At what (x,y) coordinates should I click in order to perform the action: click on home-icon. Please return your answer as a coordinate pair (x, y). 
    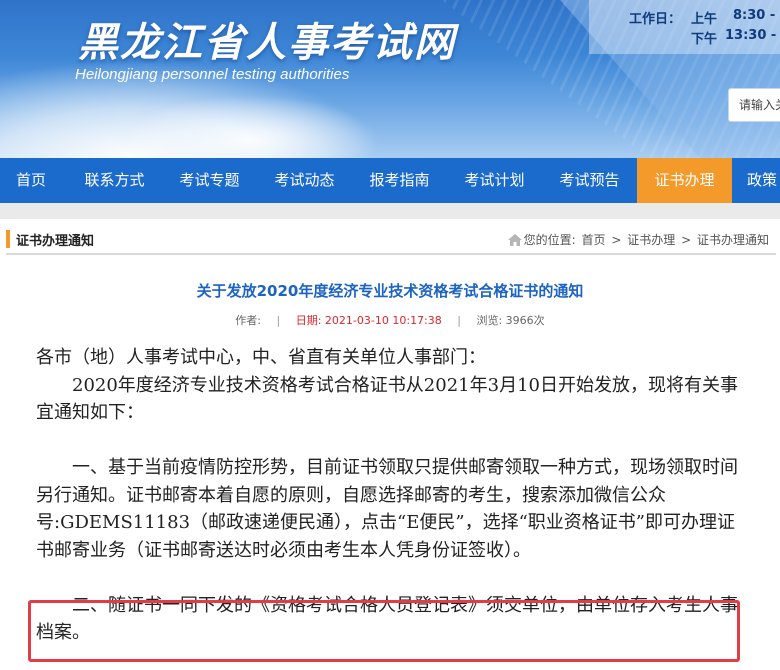
    Looking at the image, I should click on (514, 241).